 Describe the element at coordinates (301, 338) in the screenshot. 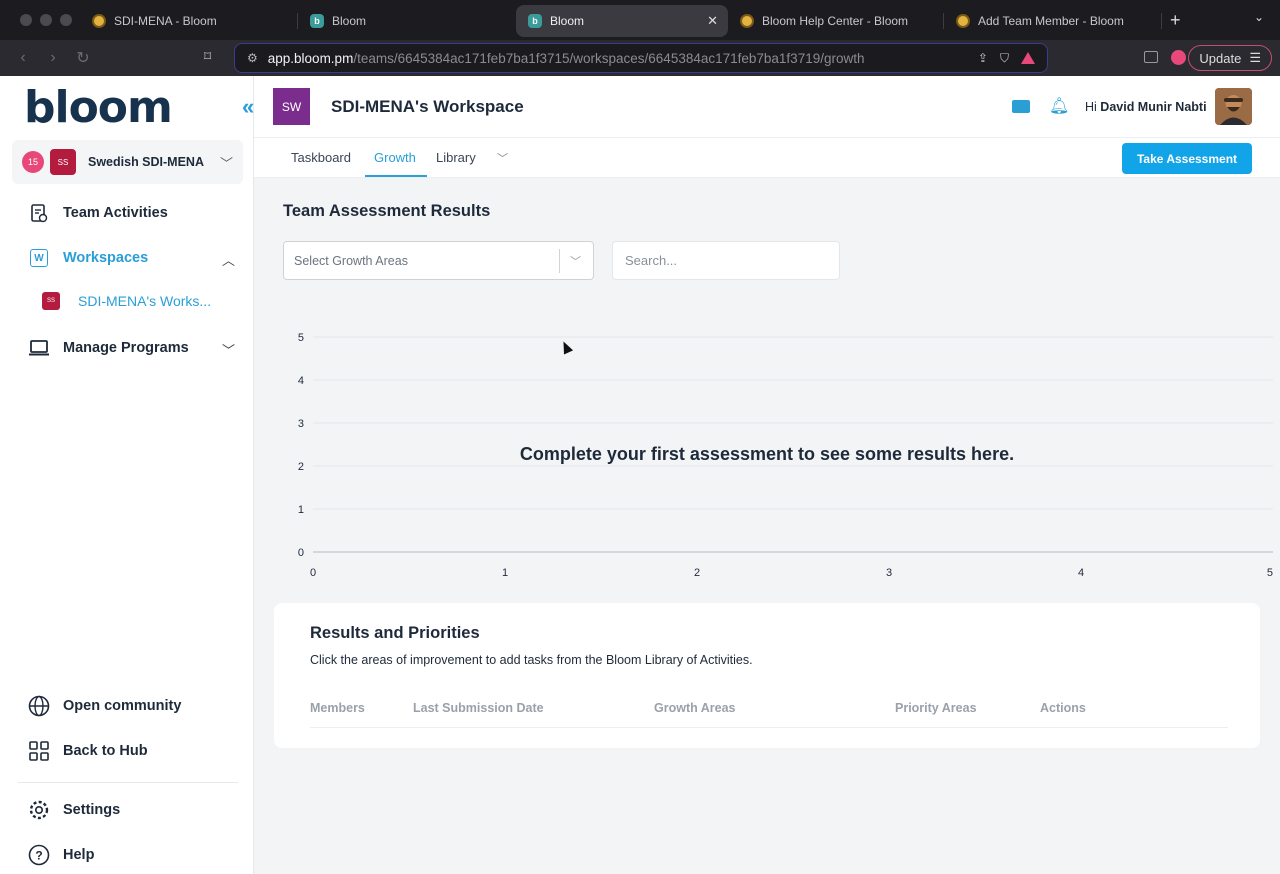

I see `y-tick-label: 5` at that location.